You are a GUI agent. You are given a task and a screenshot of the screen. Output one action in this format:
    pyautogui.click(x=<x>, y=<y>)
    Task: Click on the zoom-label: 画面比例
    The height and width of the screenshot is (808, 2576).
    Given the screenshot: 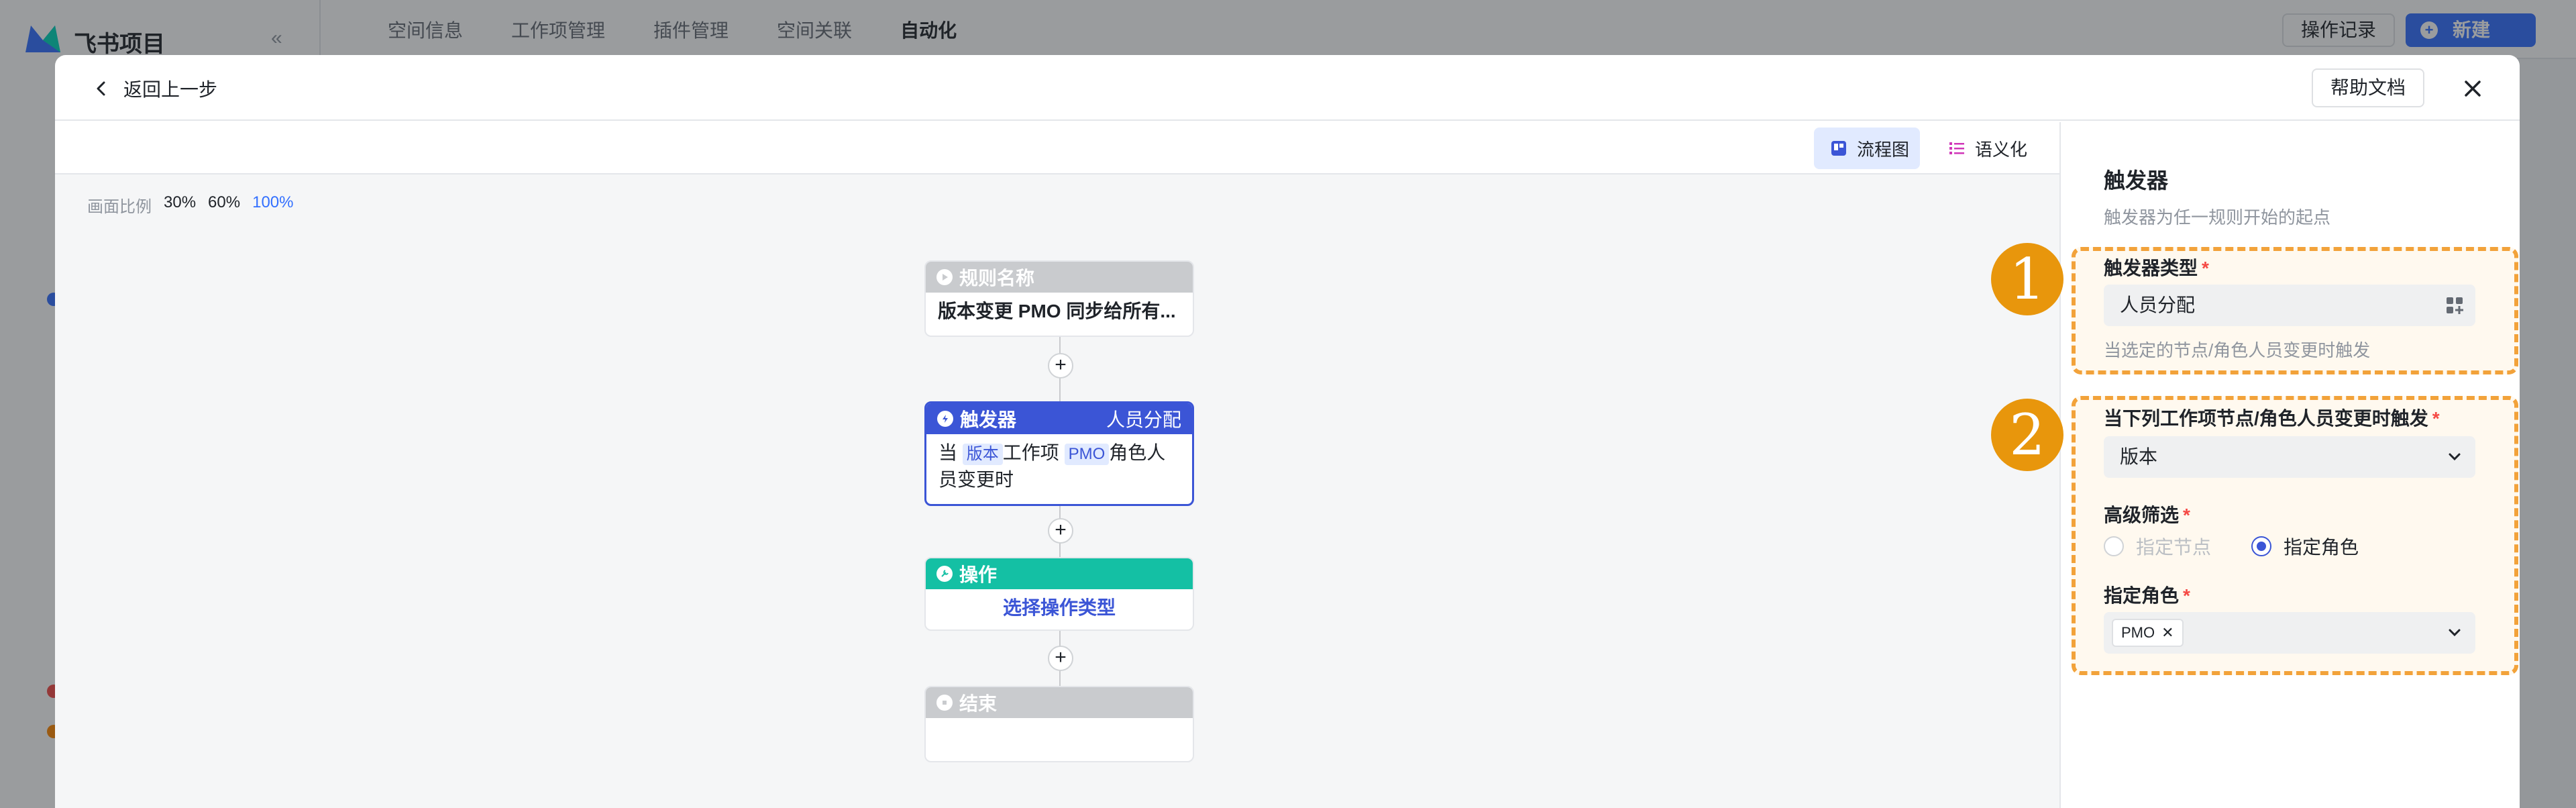 What is the action you would take?
    pyautogui.click(x=119, y=207)
    